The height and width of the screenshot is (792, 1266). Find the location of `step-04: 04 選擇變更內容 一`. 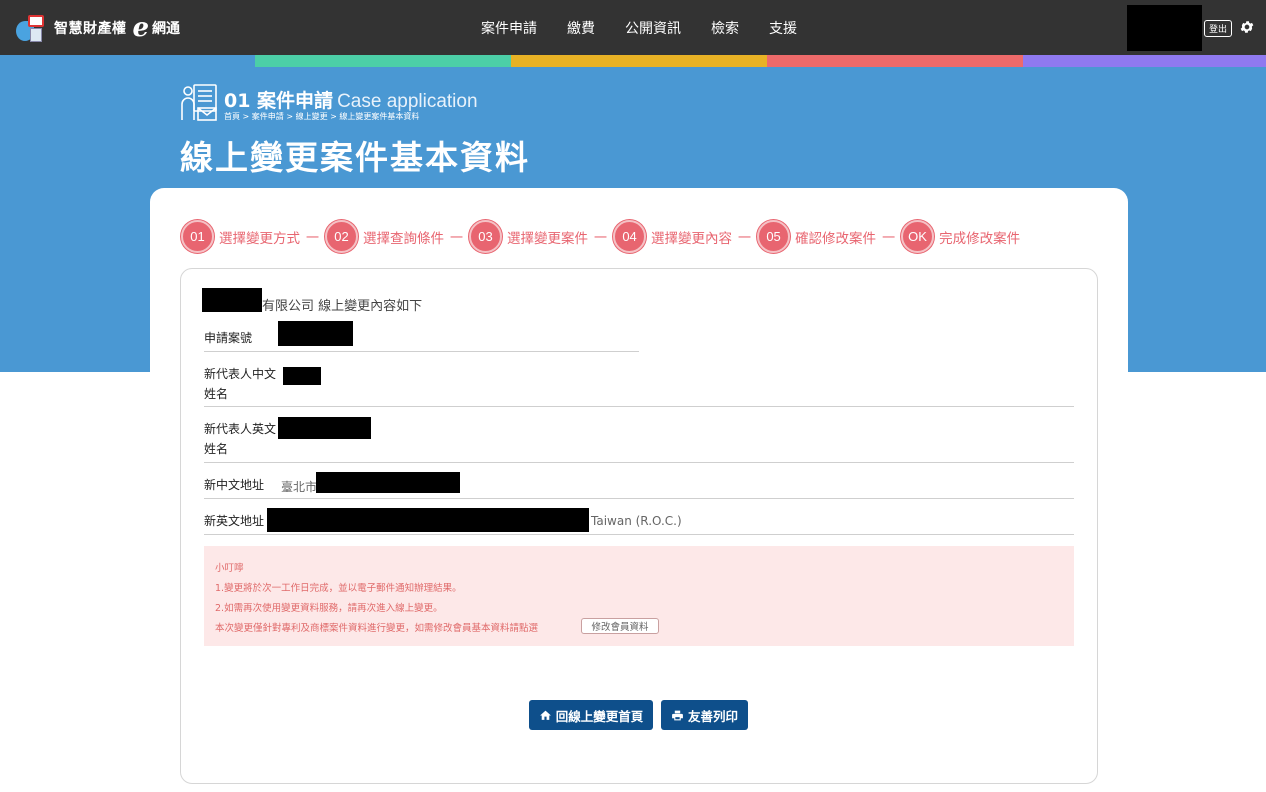

step-04: 04 選擇變更內容 一 is located at coordinates (685, 236).